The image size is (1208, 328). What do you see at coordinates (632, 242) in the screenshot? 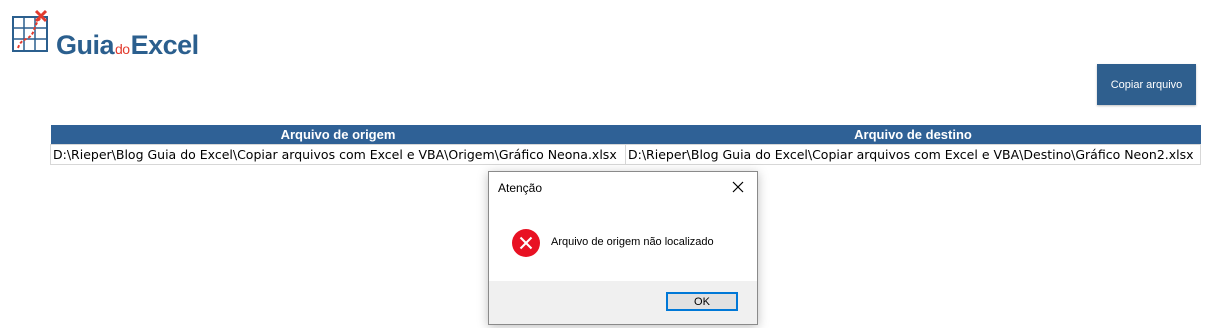
I see `dialog-message: Arquivo de origem não localizado` at bounding box center [632, 242].